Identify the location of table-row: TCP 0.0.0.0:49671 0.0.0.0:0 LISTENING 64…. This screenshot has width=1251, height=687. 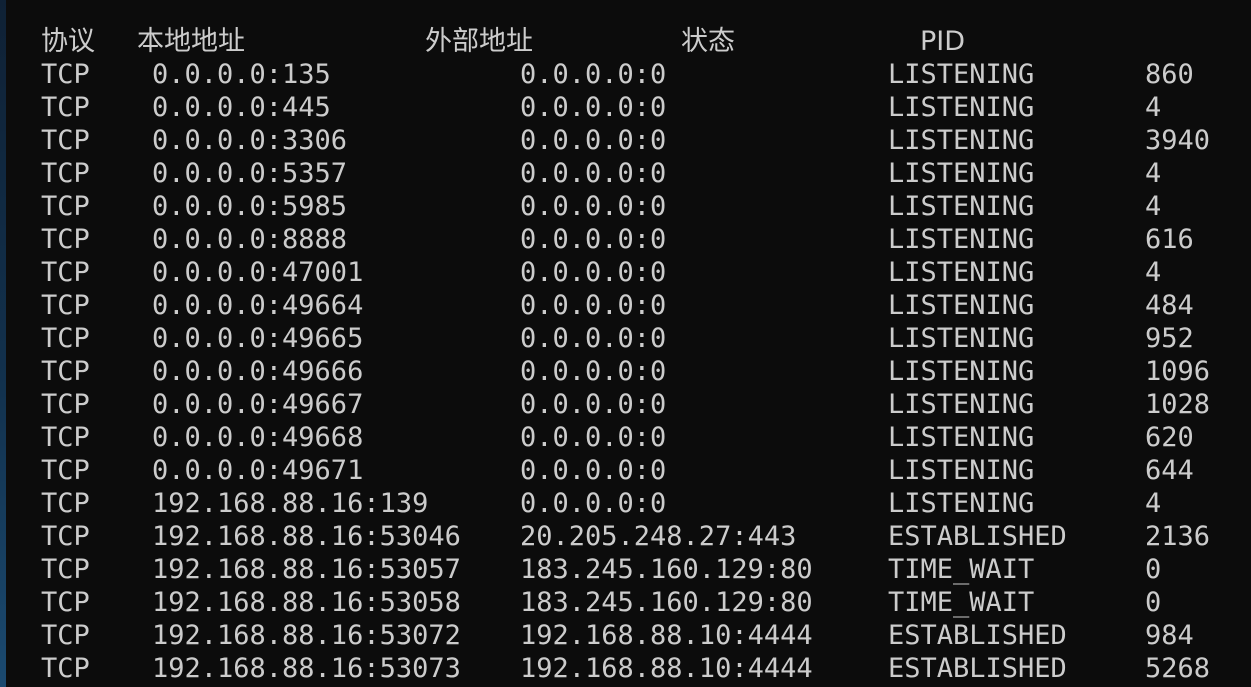
(625, 470).